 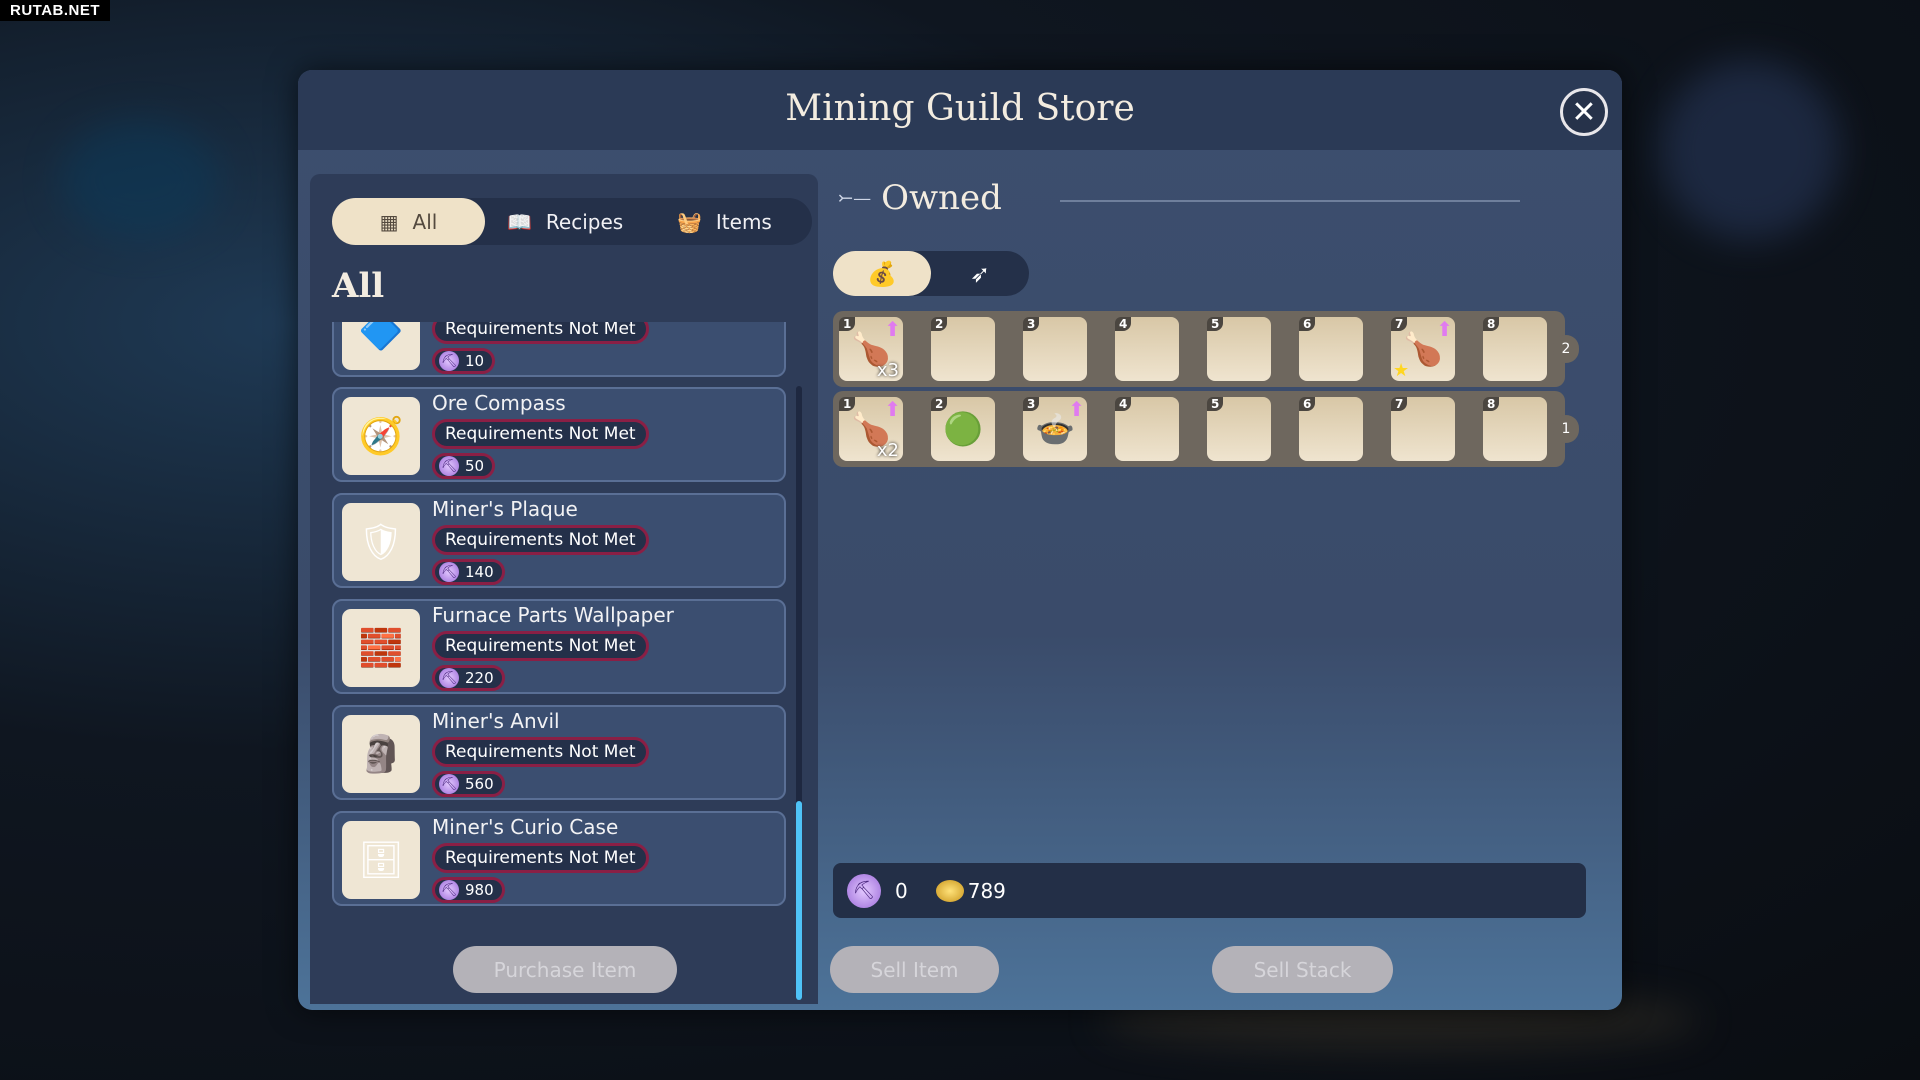 What do you see at coordinates (887, 450) in the screenshot?
I see `item-quantity: x2` at bounding box center [887, 450].